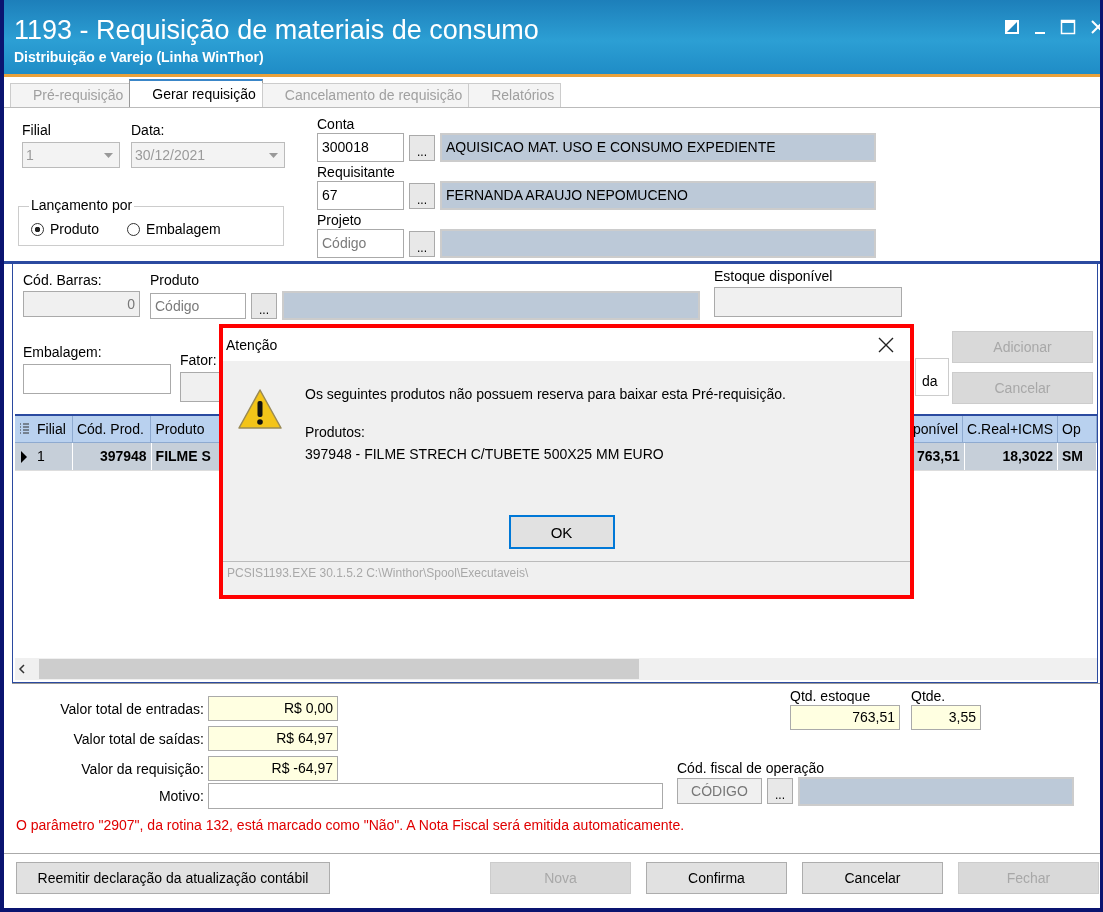  What do you see at coordinates (658, 195) in the screenshot?
I see `description-field: FERNANDA ARAUJO NEPOMUCENO` at bounding box center [658, 195].